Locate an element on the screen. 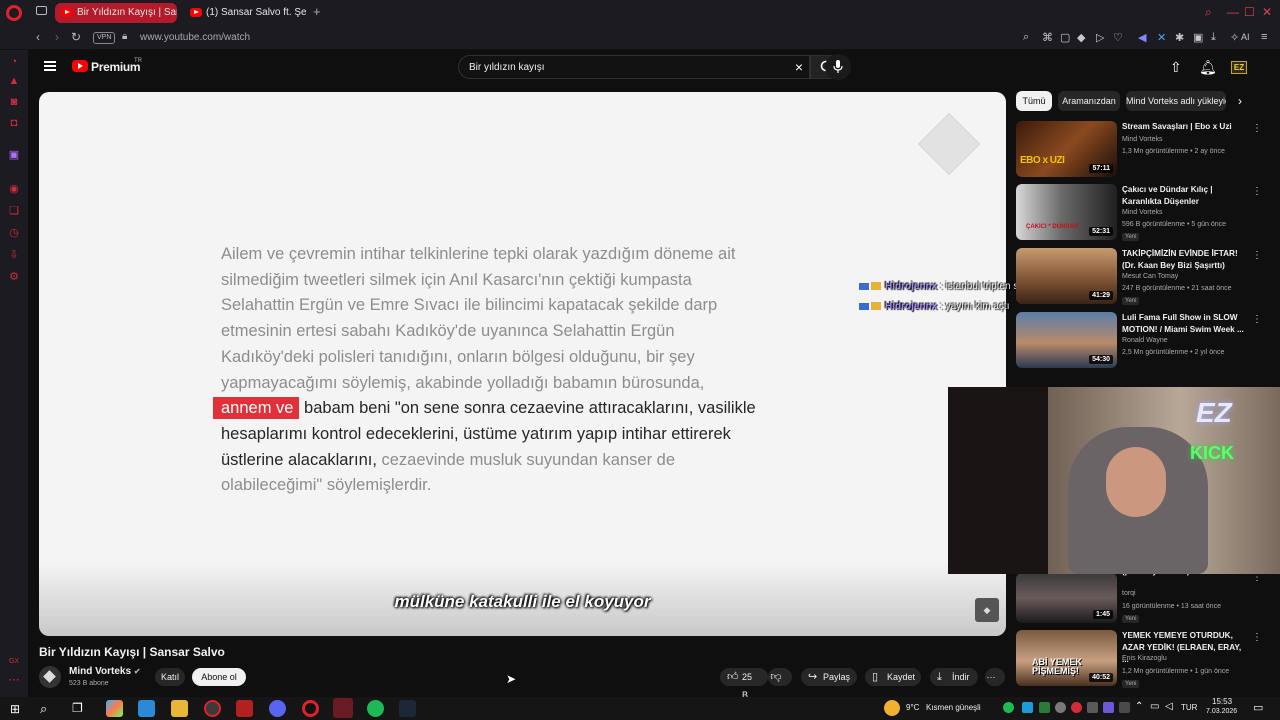 The image size is (1280, 720). download-icon: ⤓ is located at coordinates (1213, 37).